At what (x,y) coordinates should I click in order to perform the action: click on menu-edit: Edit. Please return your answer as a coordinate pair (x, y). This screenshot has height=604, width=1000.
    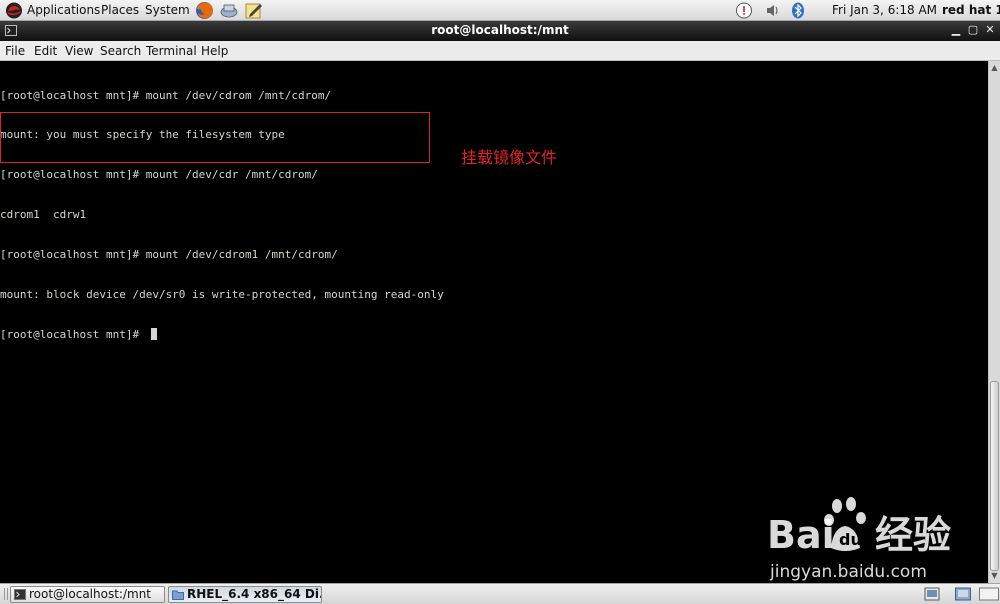
    Looking at the image, I should click on (45, 51).